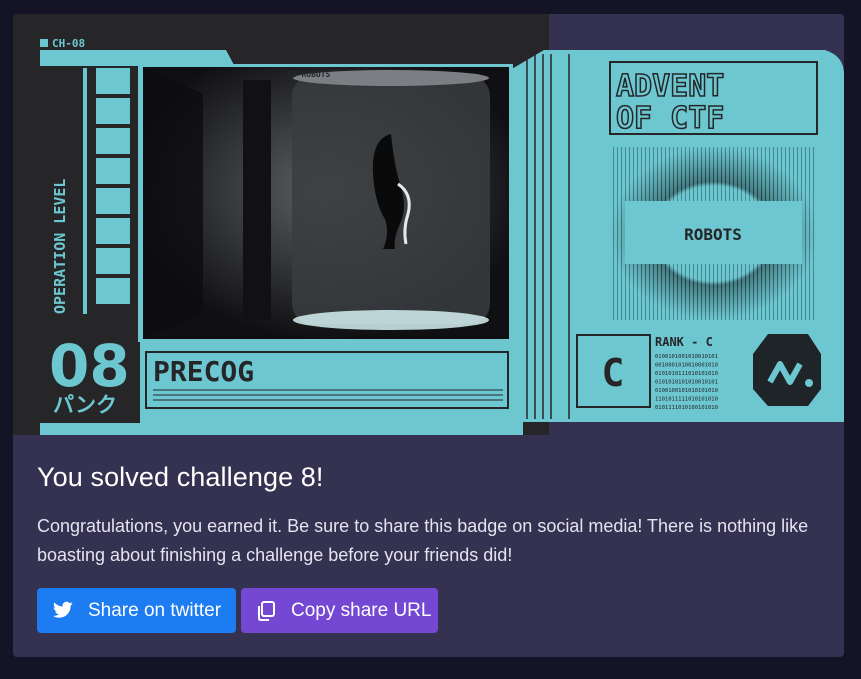 The image size is (861, 679). What do you see at coordinates (155, 610) in the screenshot?
I see `share-twitter-label: Share on twitter` at bounding box center [155, 610].